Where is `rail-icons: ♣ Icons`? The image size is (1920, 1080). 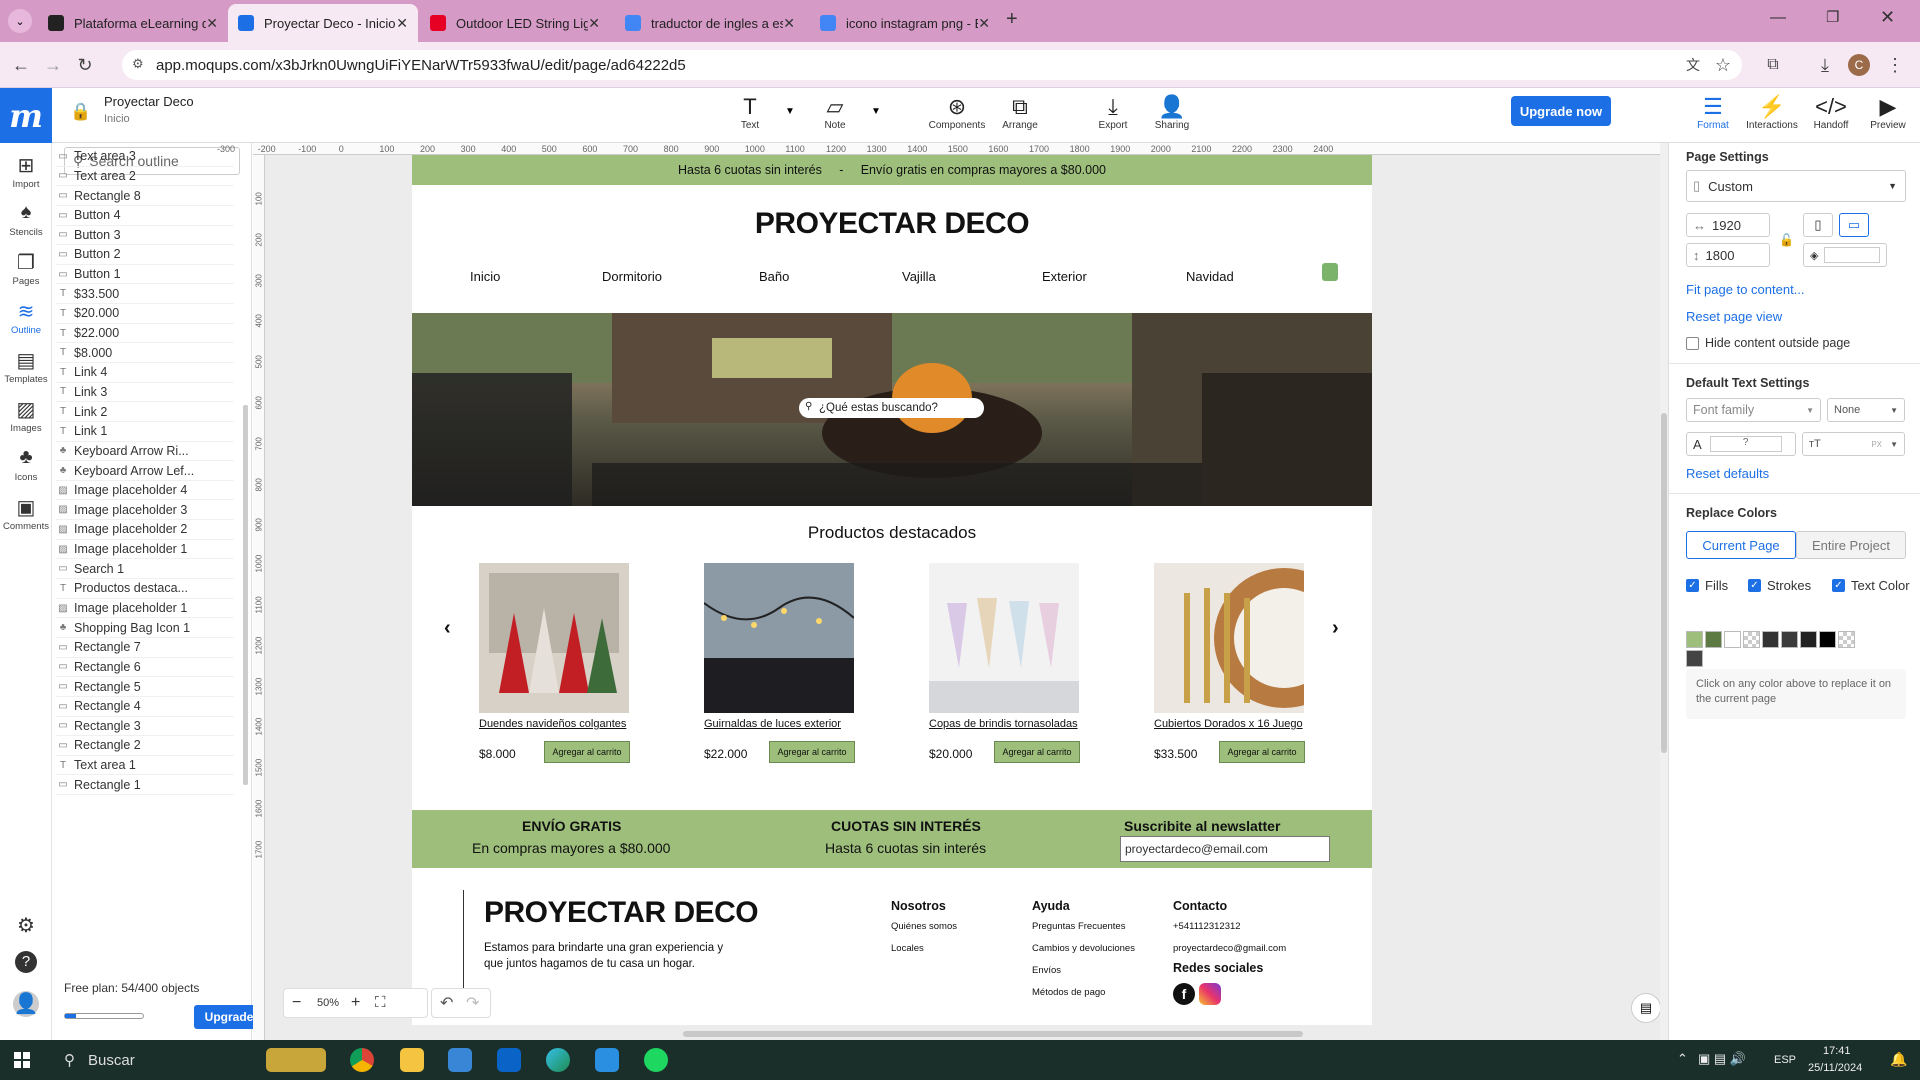
rail-icons: ♣ Icons is located at coordinates (26, 464).